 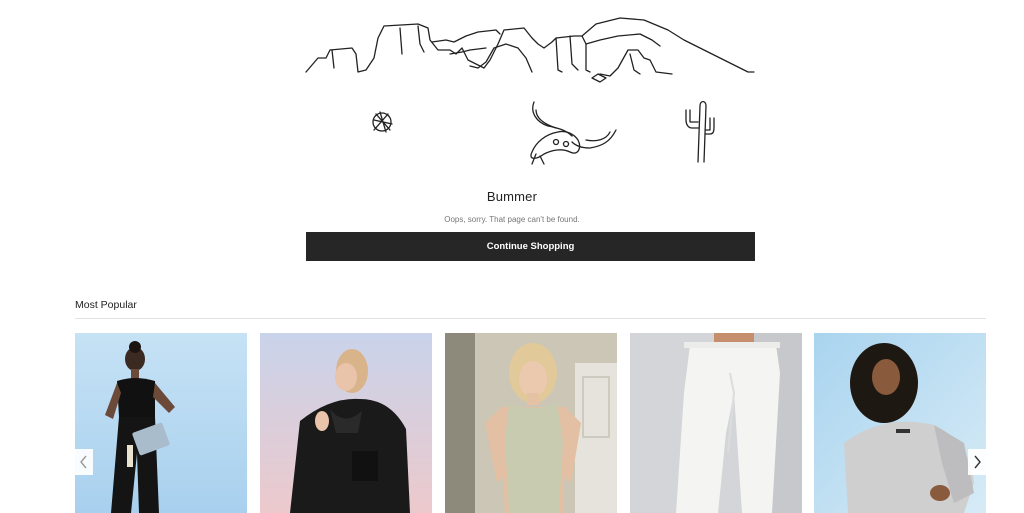 I want to click on continue-shopping-button: Continue Shopping, so click(x=530, y=246).